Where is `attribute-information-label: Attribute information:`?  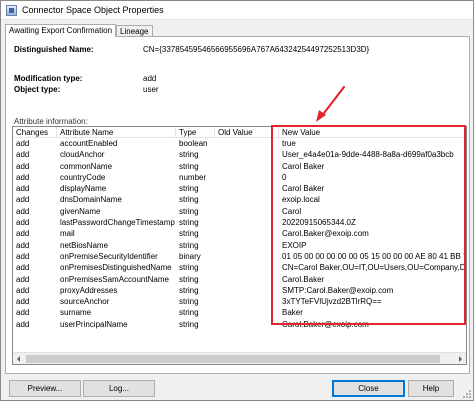 attribute-information-label: Attribute information: is located at coordinates (51, 121).